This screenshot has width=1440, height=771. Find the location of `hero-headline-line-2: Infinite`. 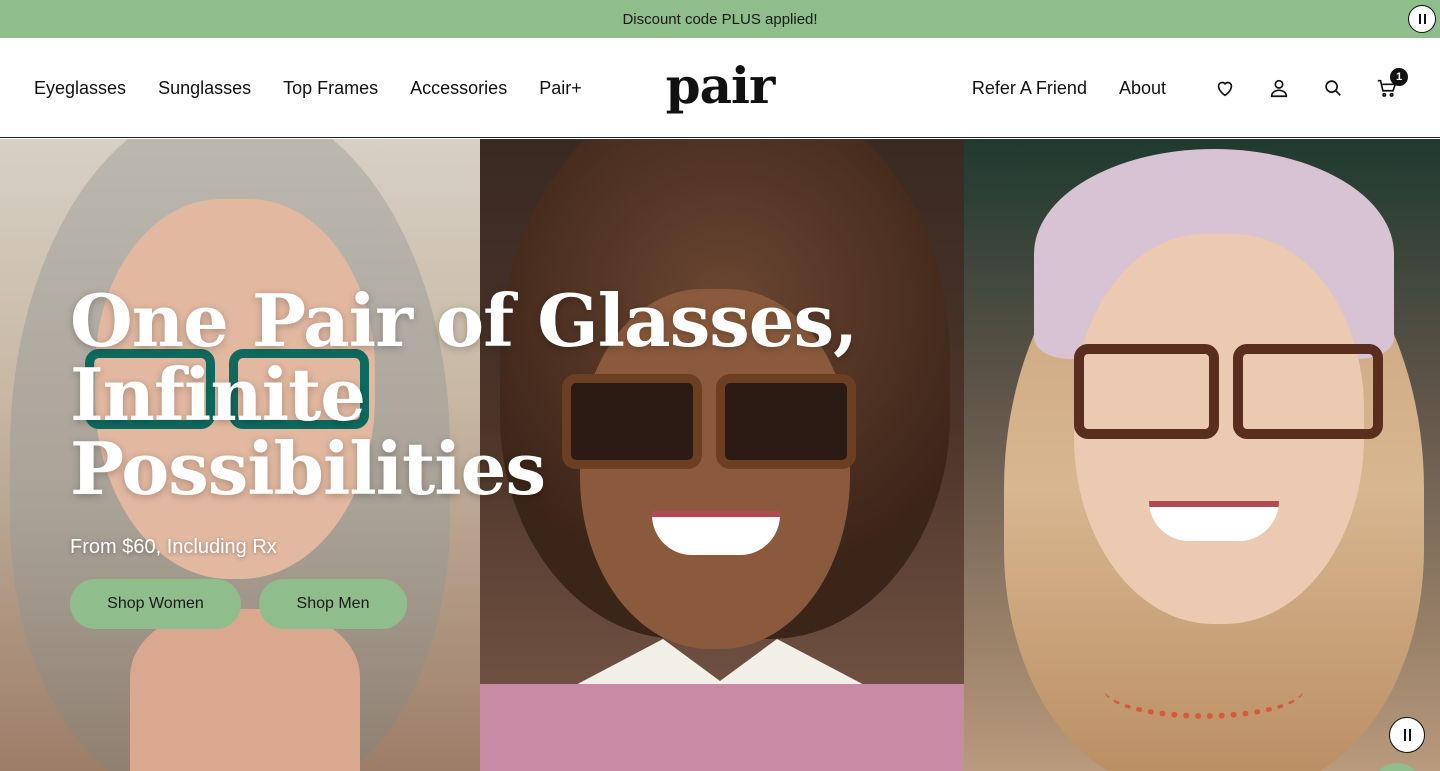

hero-headline-line-2: Infinite is located at coordinates (218, 394).